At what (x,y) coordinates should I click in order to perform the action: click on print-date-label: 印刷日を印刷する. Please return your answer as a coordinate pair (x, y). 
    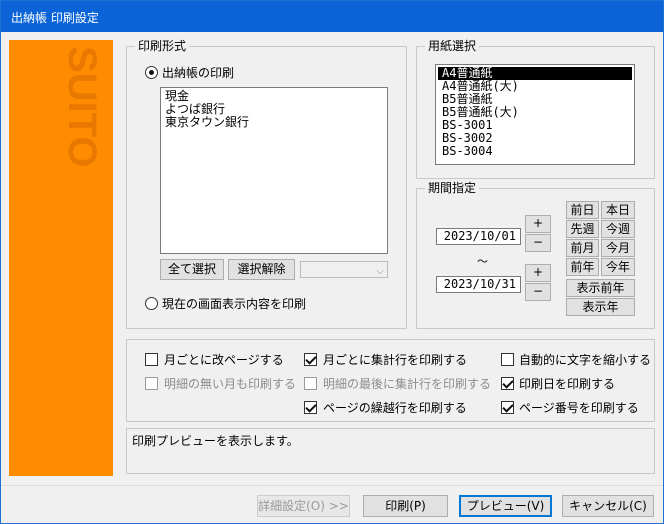
    Looking at the image, I should click on (567, 384).